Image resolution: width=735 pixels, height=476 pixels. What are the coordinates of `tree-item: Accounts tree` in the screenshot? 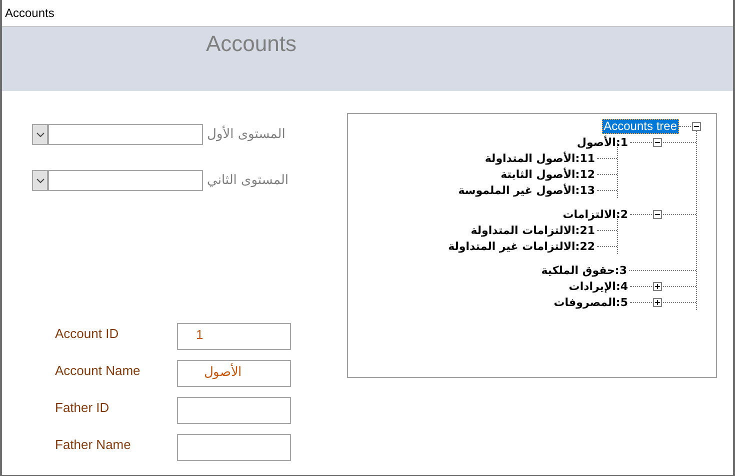 It's located at (640, 126).